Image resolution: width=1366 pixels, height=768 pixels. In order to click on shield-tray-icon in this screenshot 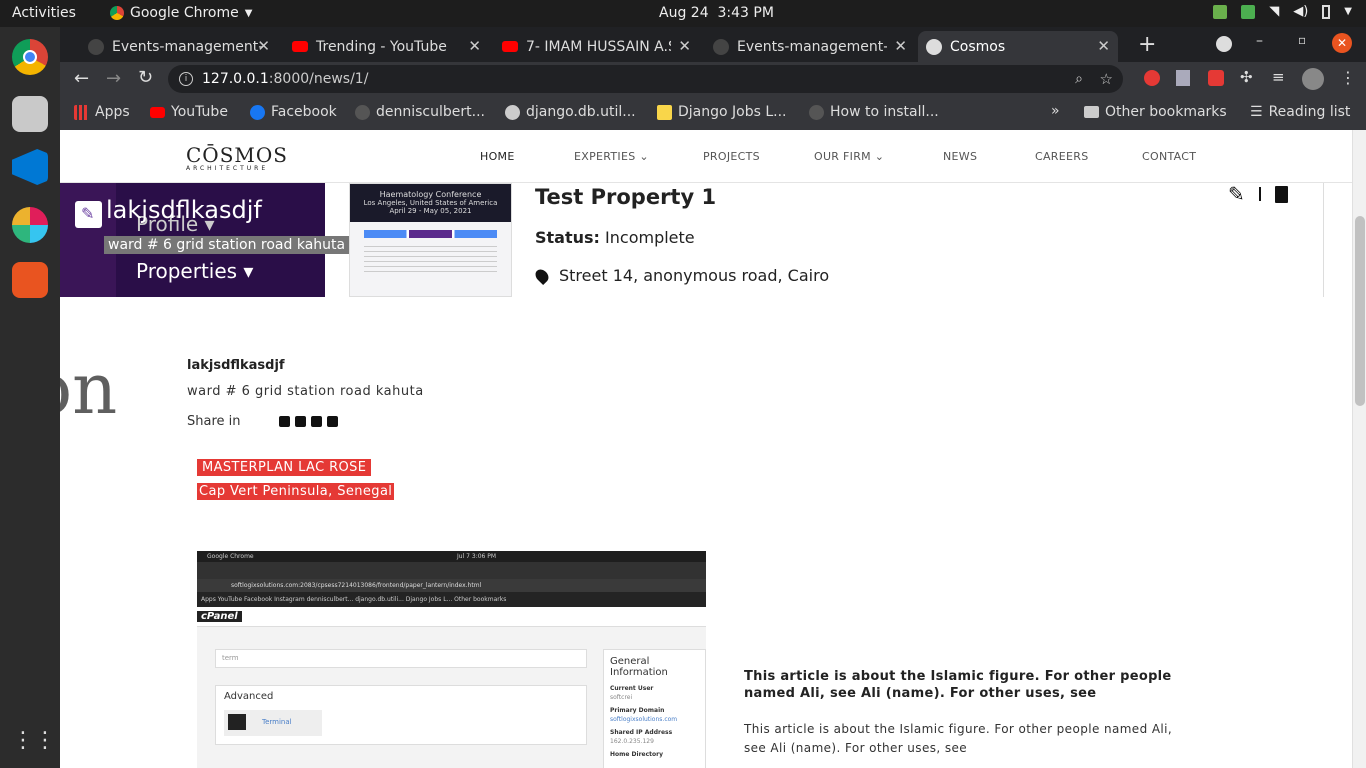, I will do `click(1248, 11)`.